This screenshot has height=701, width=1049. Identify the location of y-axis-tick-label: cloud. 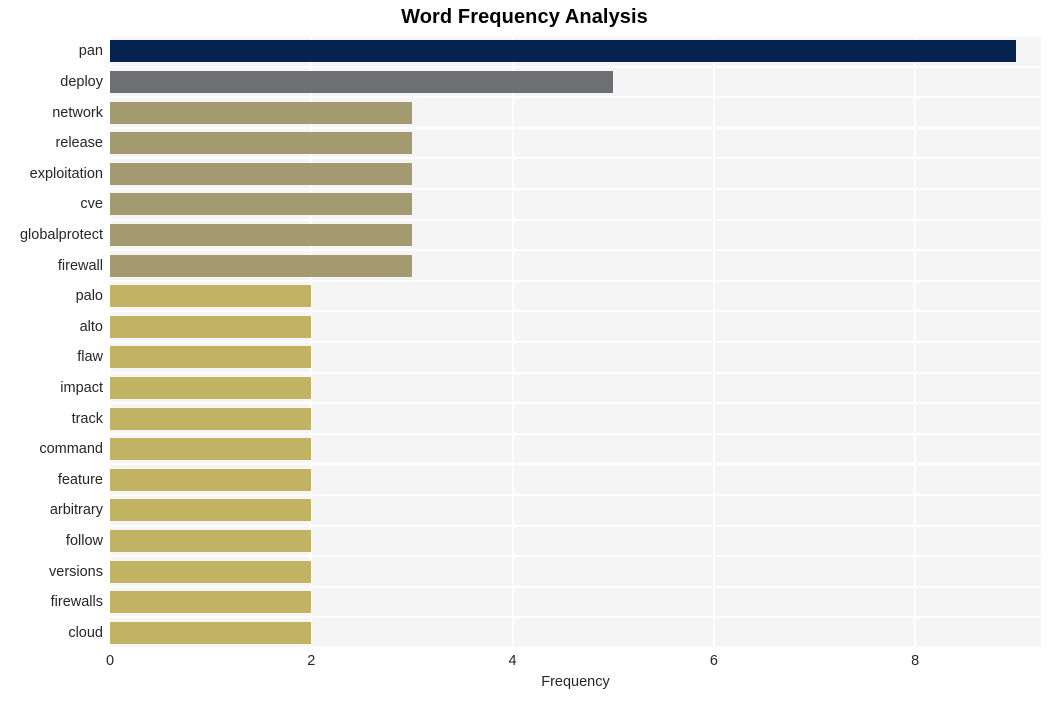
(85, 632).